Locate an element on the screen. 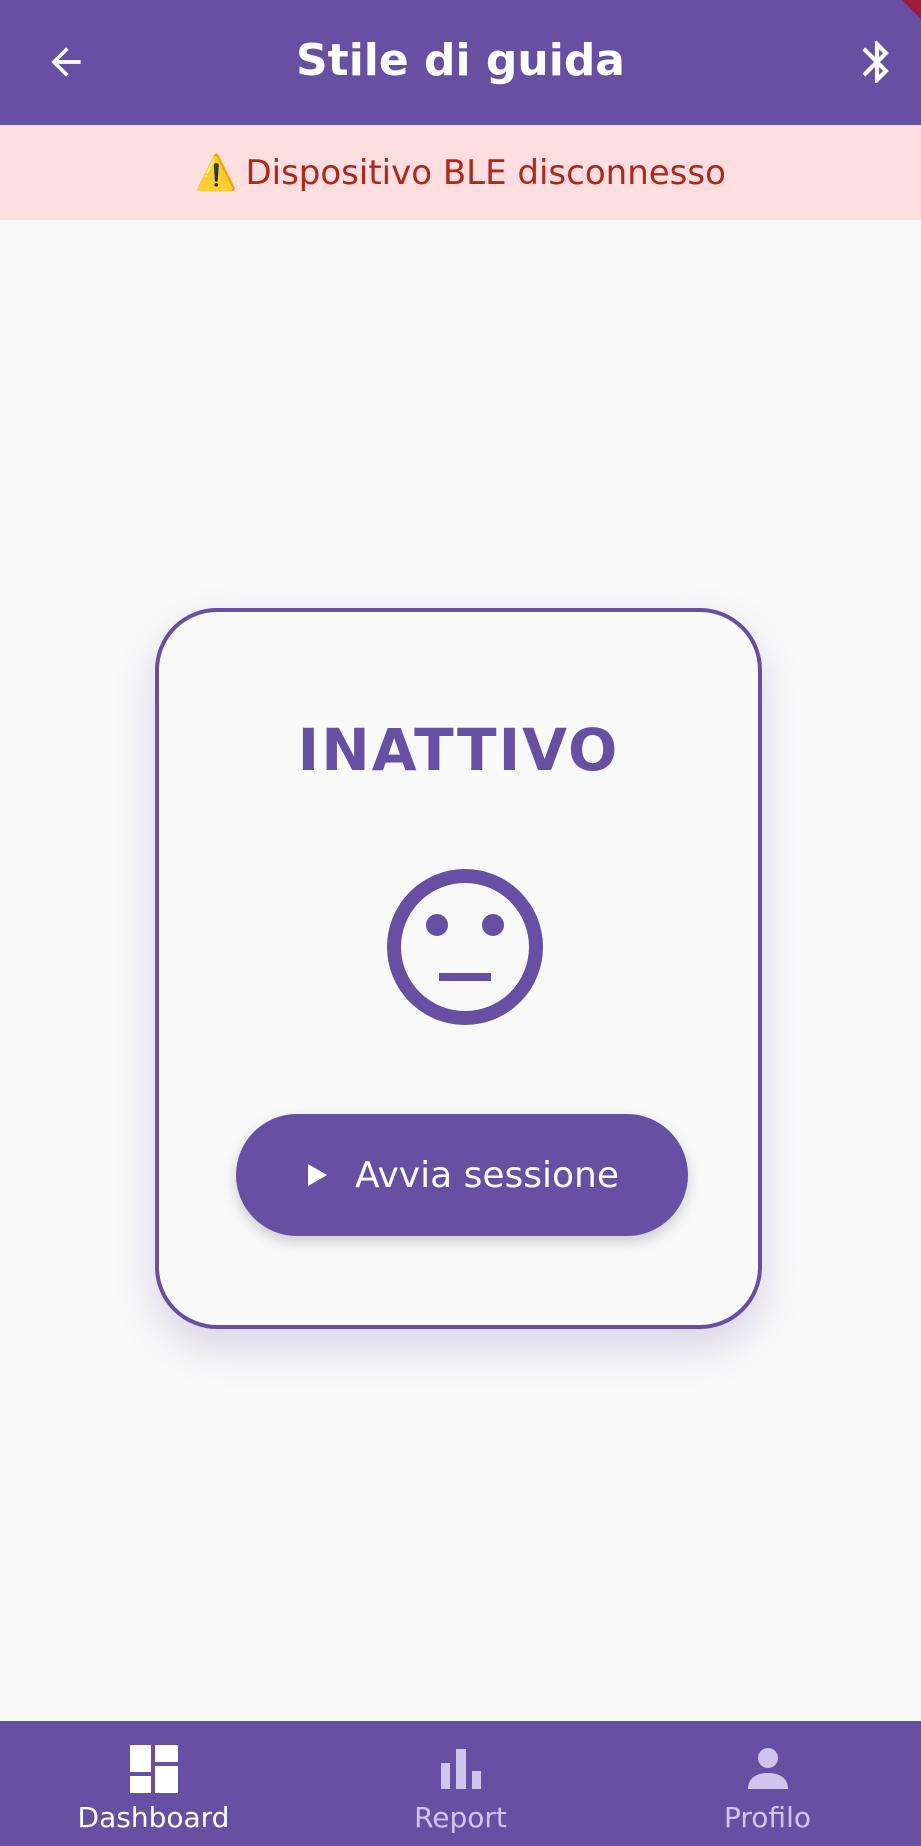 The height and width of the screenshot is (1846, 921). banner-text: Dispositivo BLE disconnesso is located at coordinates (485, 172).